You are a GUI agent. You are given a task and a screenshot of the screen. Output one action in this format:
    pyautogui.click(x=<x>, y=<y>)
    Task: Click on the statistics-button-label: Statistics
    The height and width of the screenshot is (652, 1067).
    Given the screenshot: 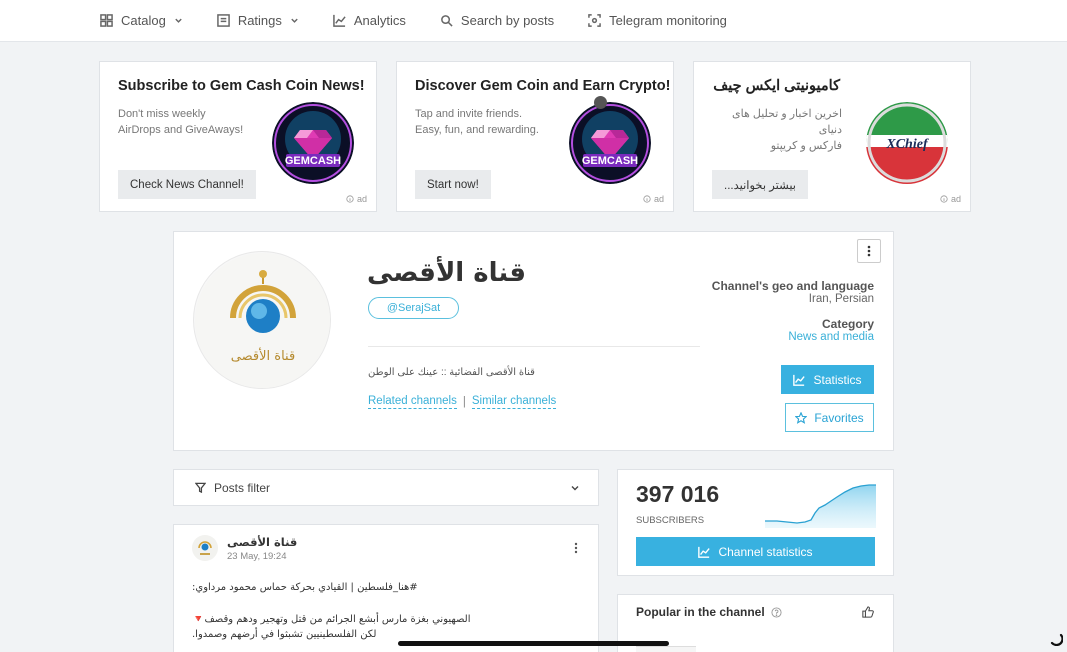 What is the action you would take?
    pyautogui.click(x=837, y=379)
    